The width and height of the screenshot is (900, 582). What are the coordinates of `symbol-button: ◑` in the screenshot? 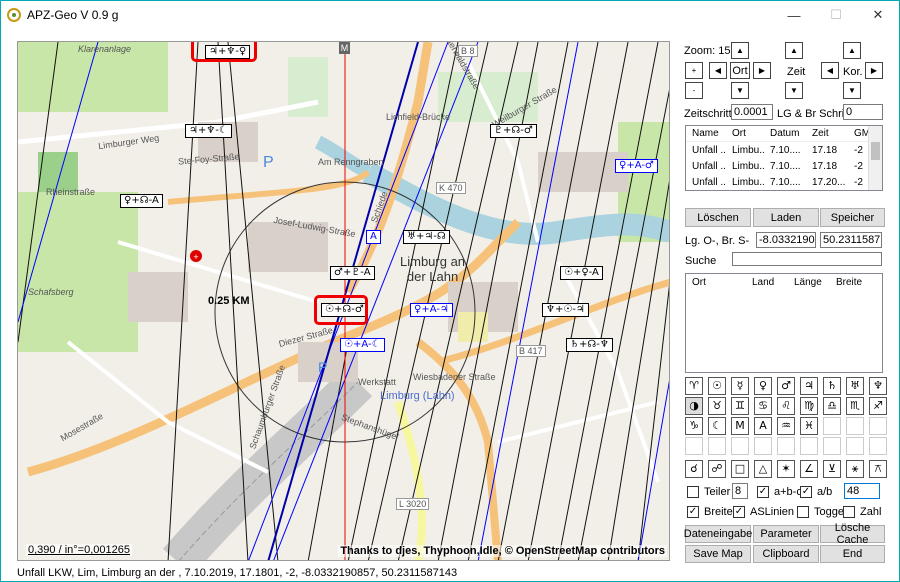 It's located at (694, 406).